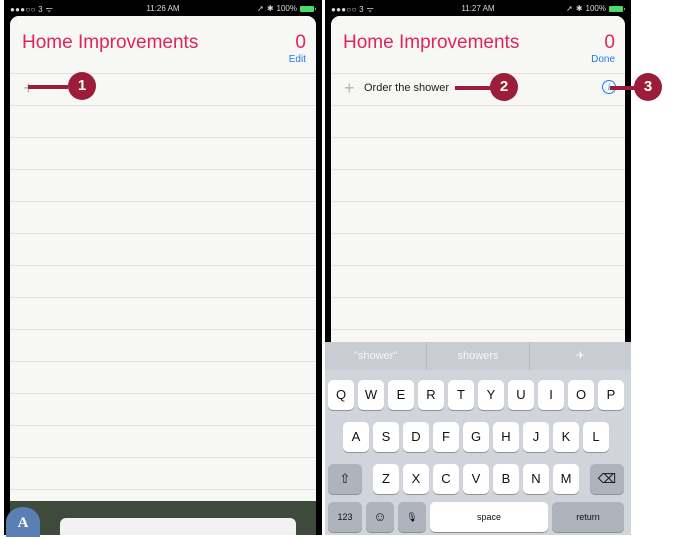  What do you see at coordinates (506, 437) in the screenshot?
I see `key-h: H` at bounding box center [506, 437].